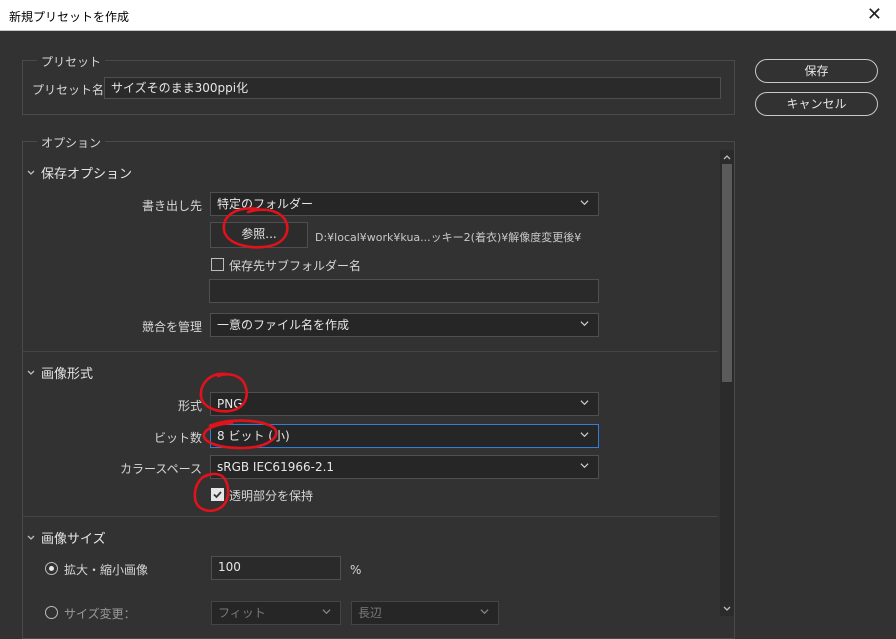 The height and width of the screenshot is (639, 896). I want to click on destination-select: 特定のフォルダー, so click(404, 204).